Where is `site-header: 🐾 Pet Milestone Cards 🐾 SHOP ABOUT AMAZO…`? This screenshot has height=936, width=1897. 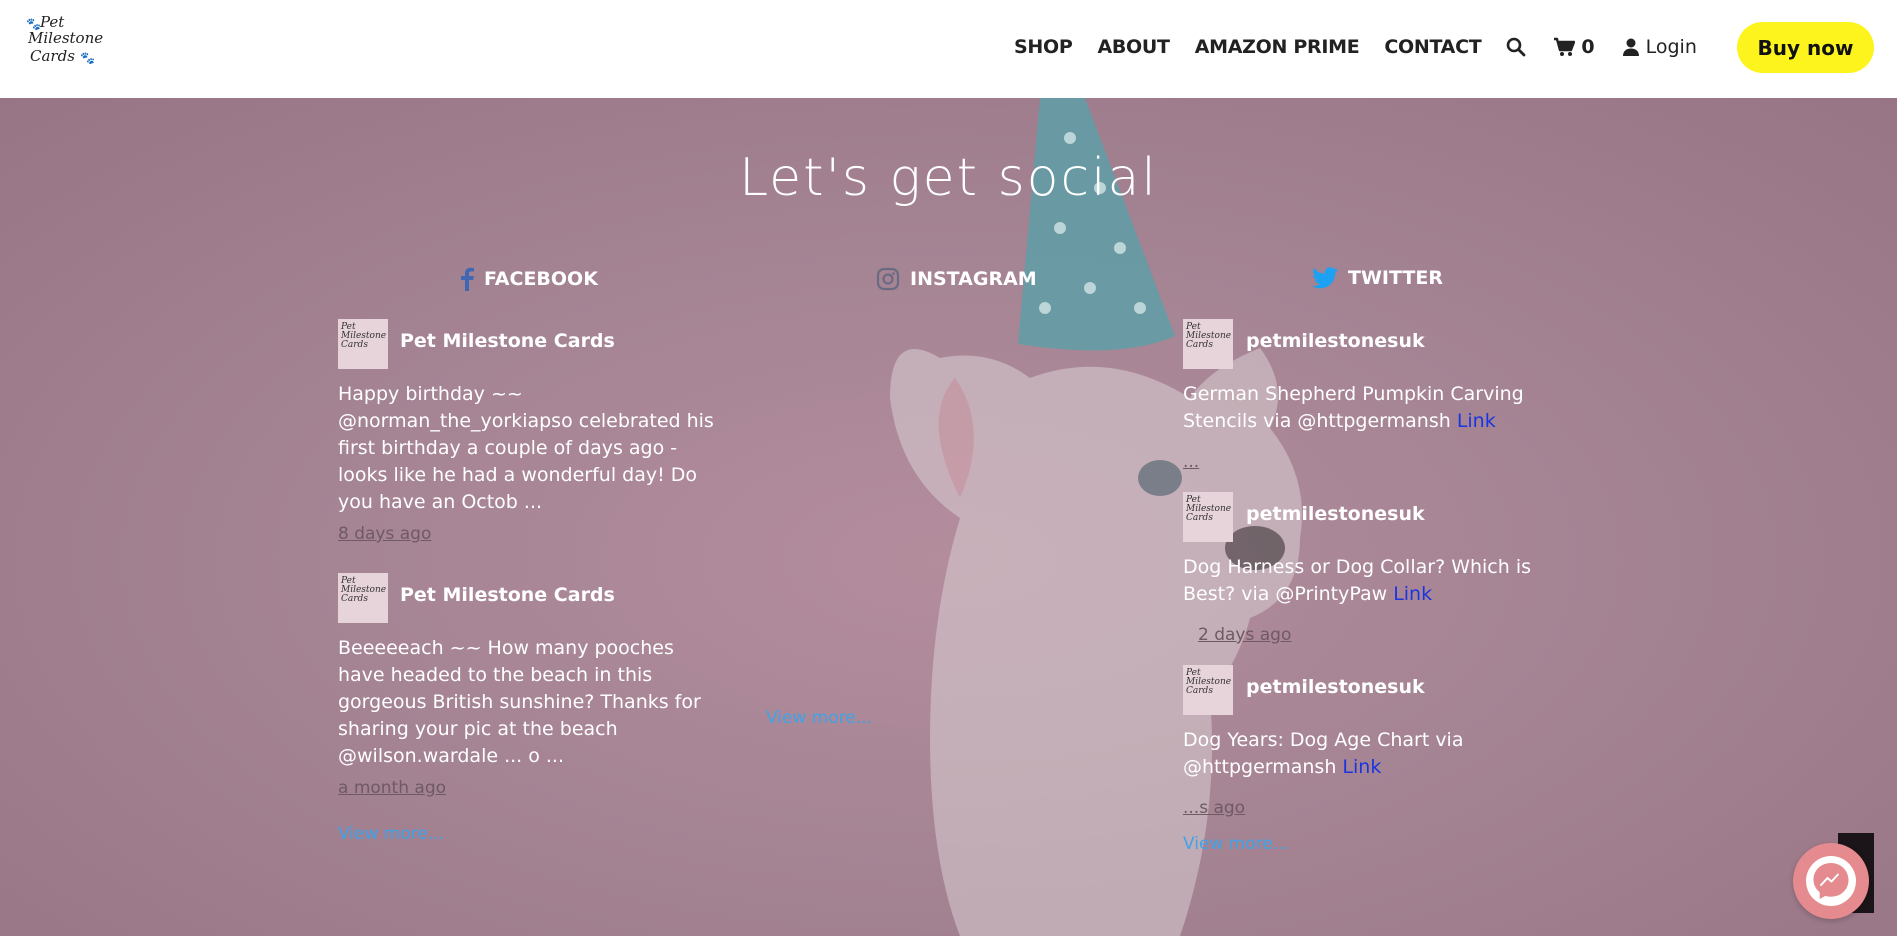
site-header: 🐾 Pet Milestone Cards 🐾 SHOP ABOUT AMAZO… is located at coordinates (948, 49).